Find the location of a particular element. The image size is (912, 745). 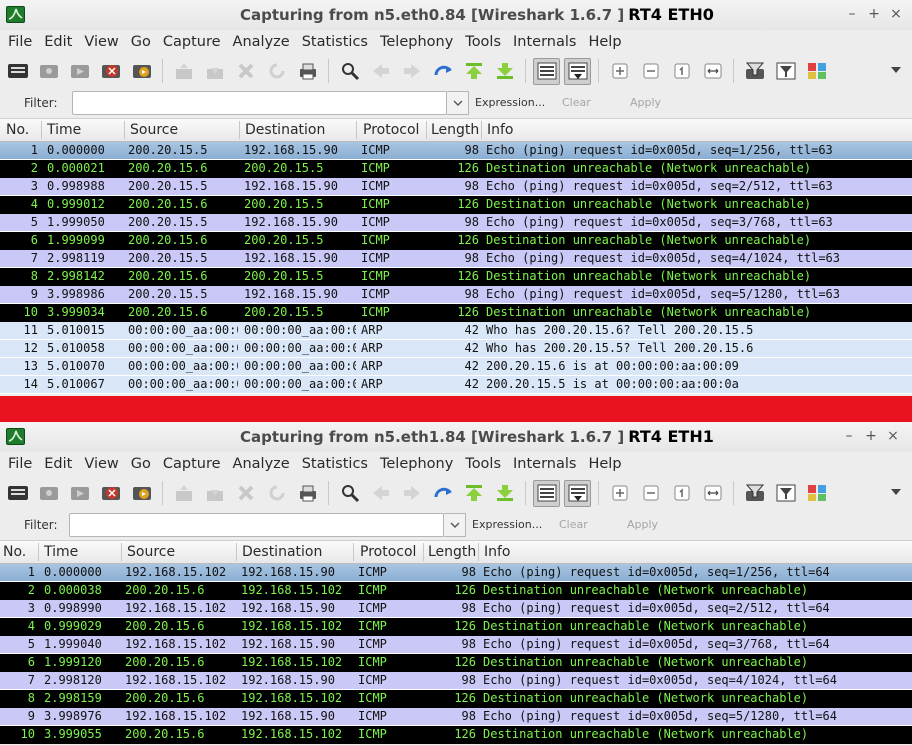

column-protocol: Protocol is located at coordinates (391, 130).